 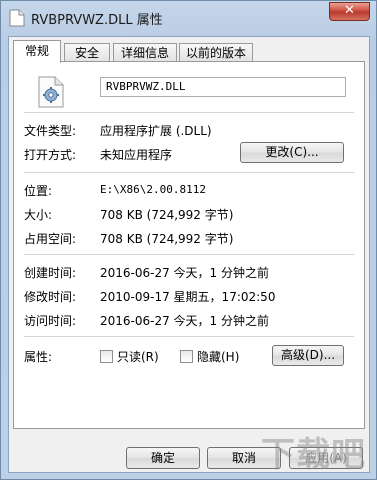 What do you see at coordinates (167, 239) in the screenshot?
I see `size-on-disk-value: 708 KB (724,992 字节)` at bounding box center [167, 239].